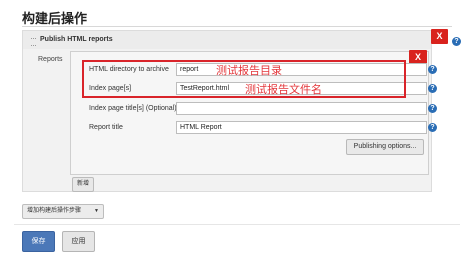  What do you see at coordinates (244, 79) in the screenshot?
I see `highlight-annotation-box` at bounding box center [244, 79].